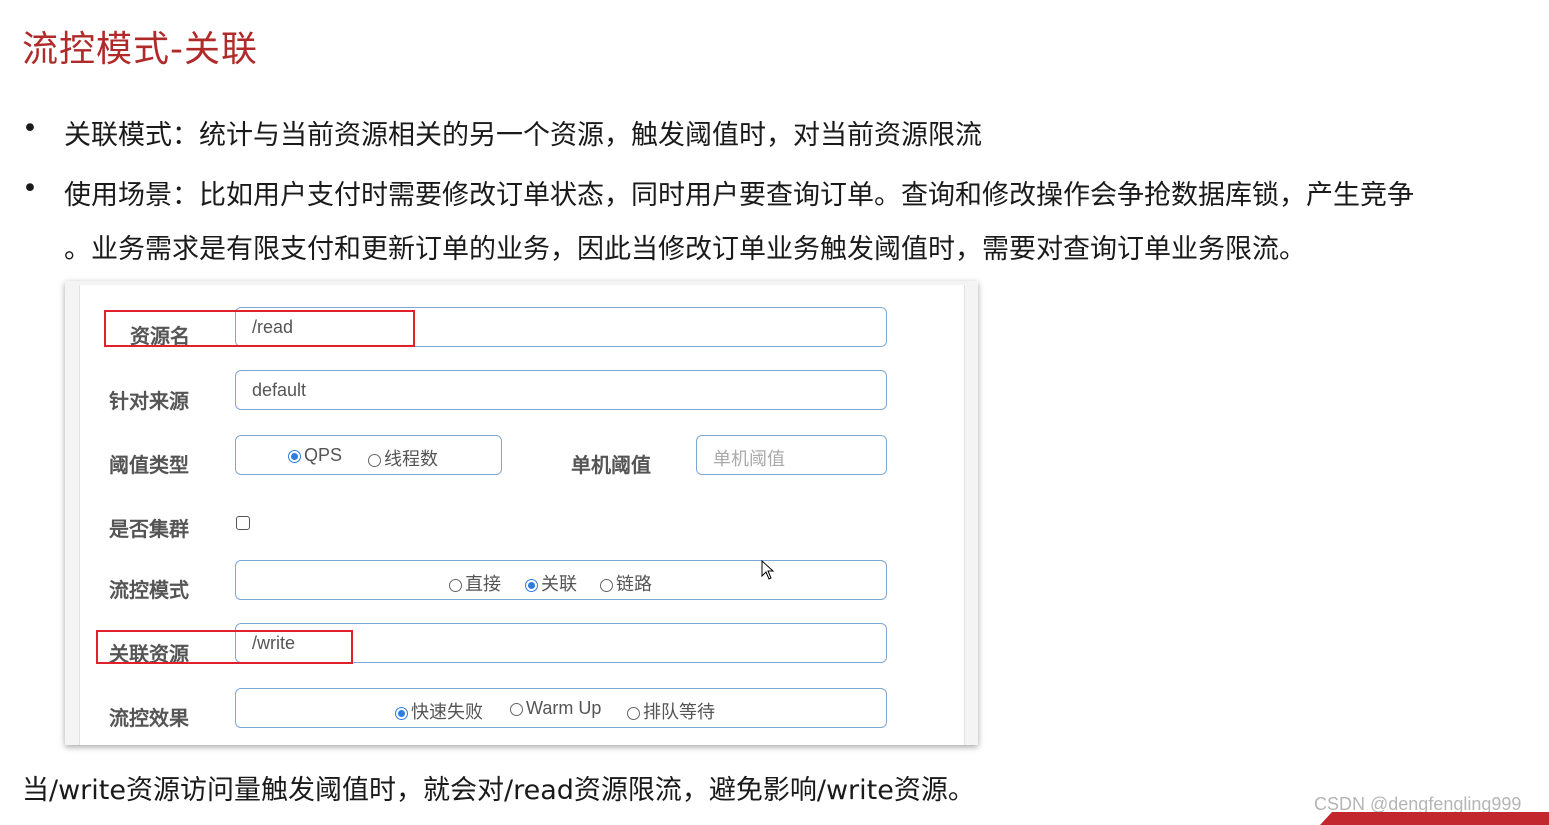 The width and height of the screenshot is (1549, 825). I want to click on highlight-box-ref-resource, so click(224, 647).